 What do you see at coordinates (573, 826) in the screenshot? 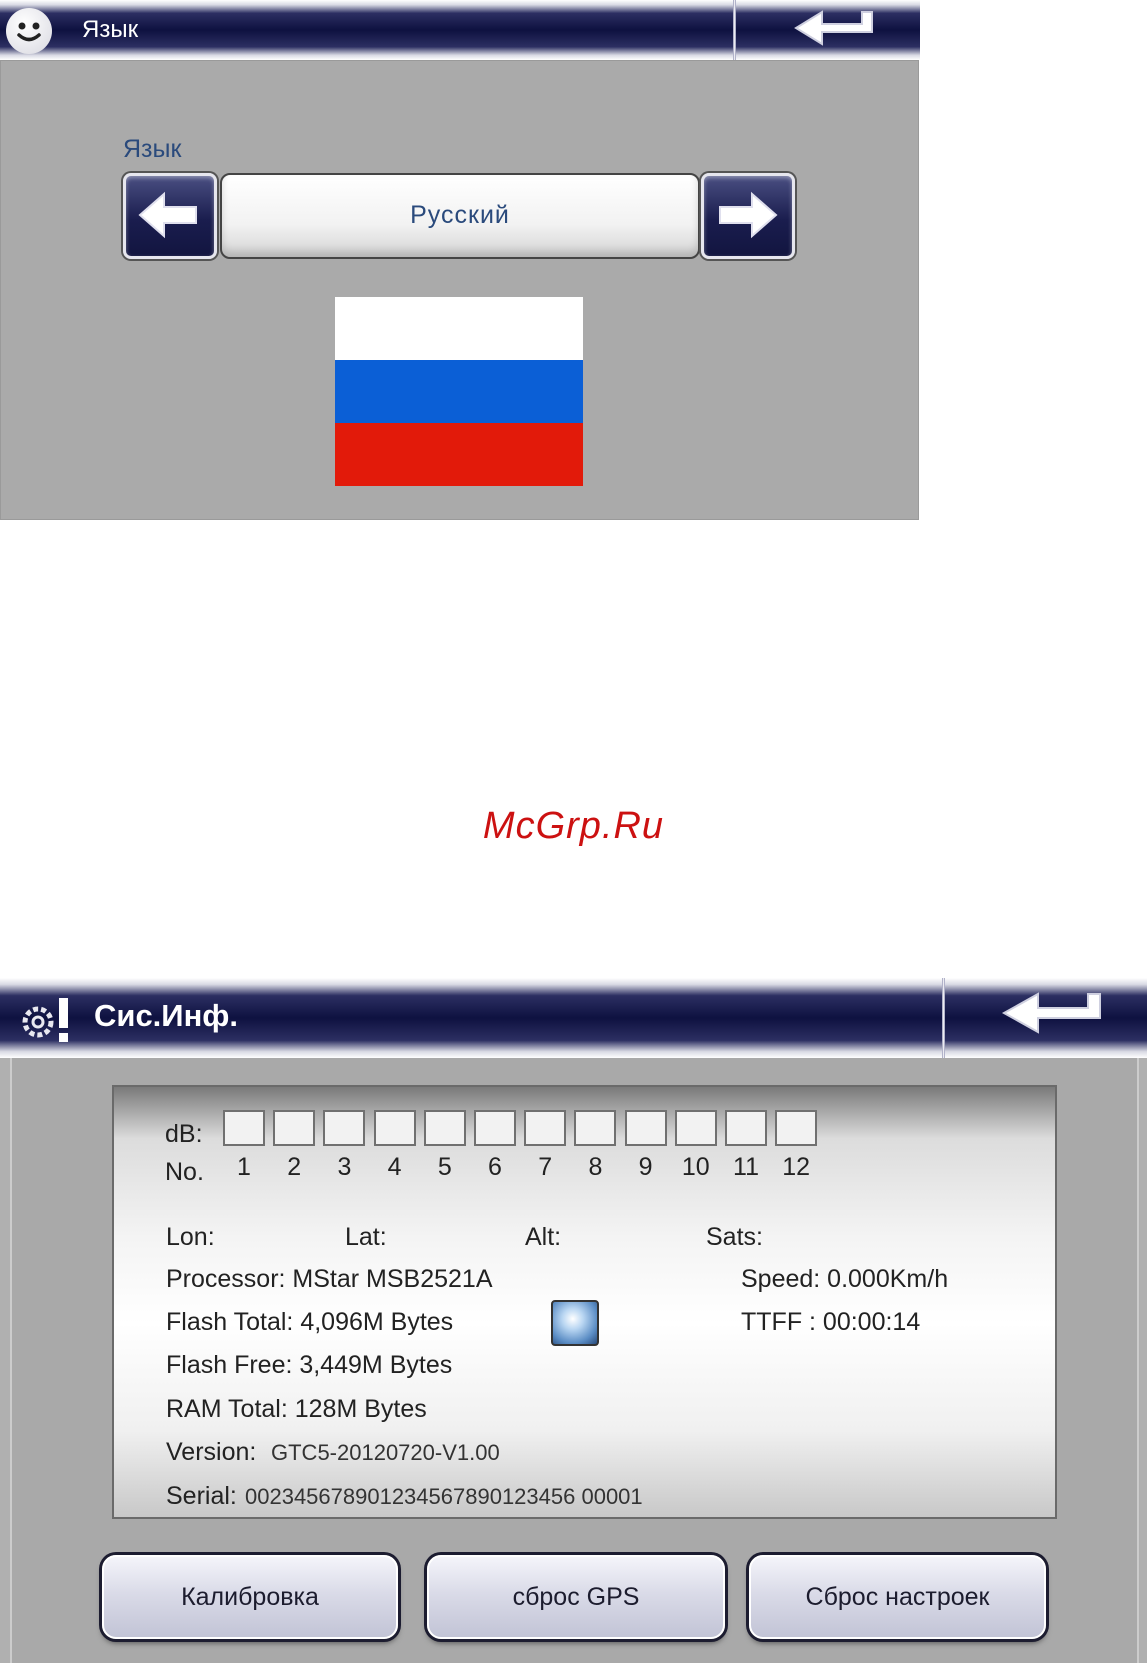
I see `watermark: McGrp.Ru` at bounding box center [573, 826].